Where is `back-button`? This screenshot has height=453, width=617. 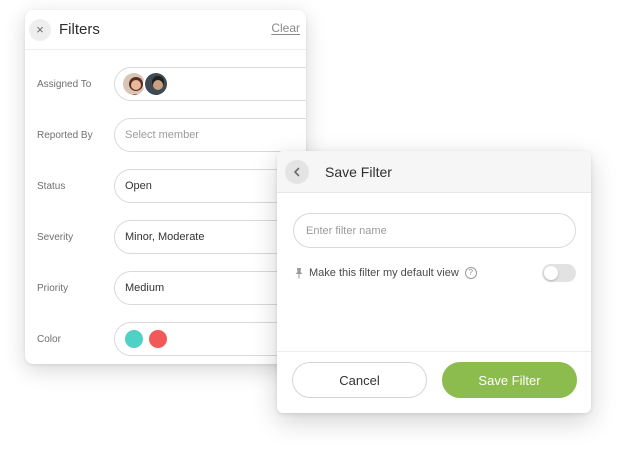 back-button is located at coordinates (297, 171).